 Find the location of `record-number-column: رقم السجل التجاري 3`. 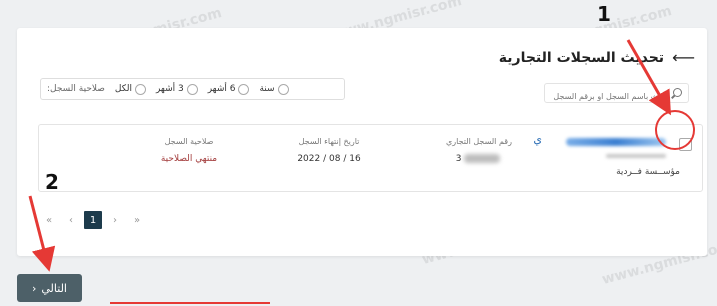

record-number-column: رقم السجل التجاري 3 is located at coordinates (479, 150).